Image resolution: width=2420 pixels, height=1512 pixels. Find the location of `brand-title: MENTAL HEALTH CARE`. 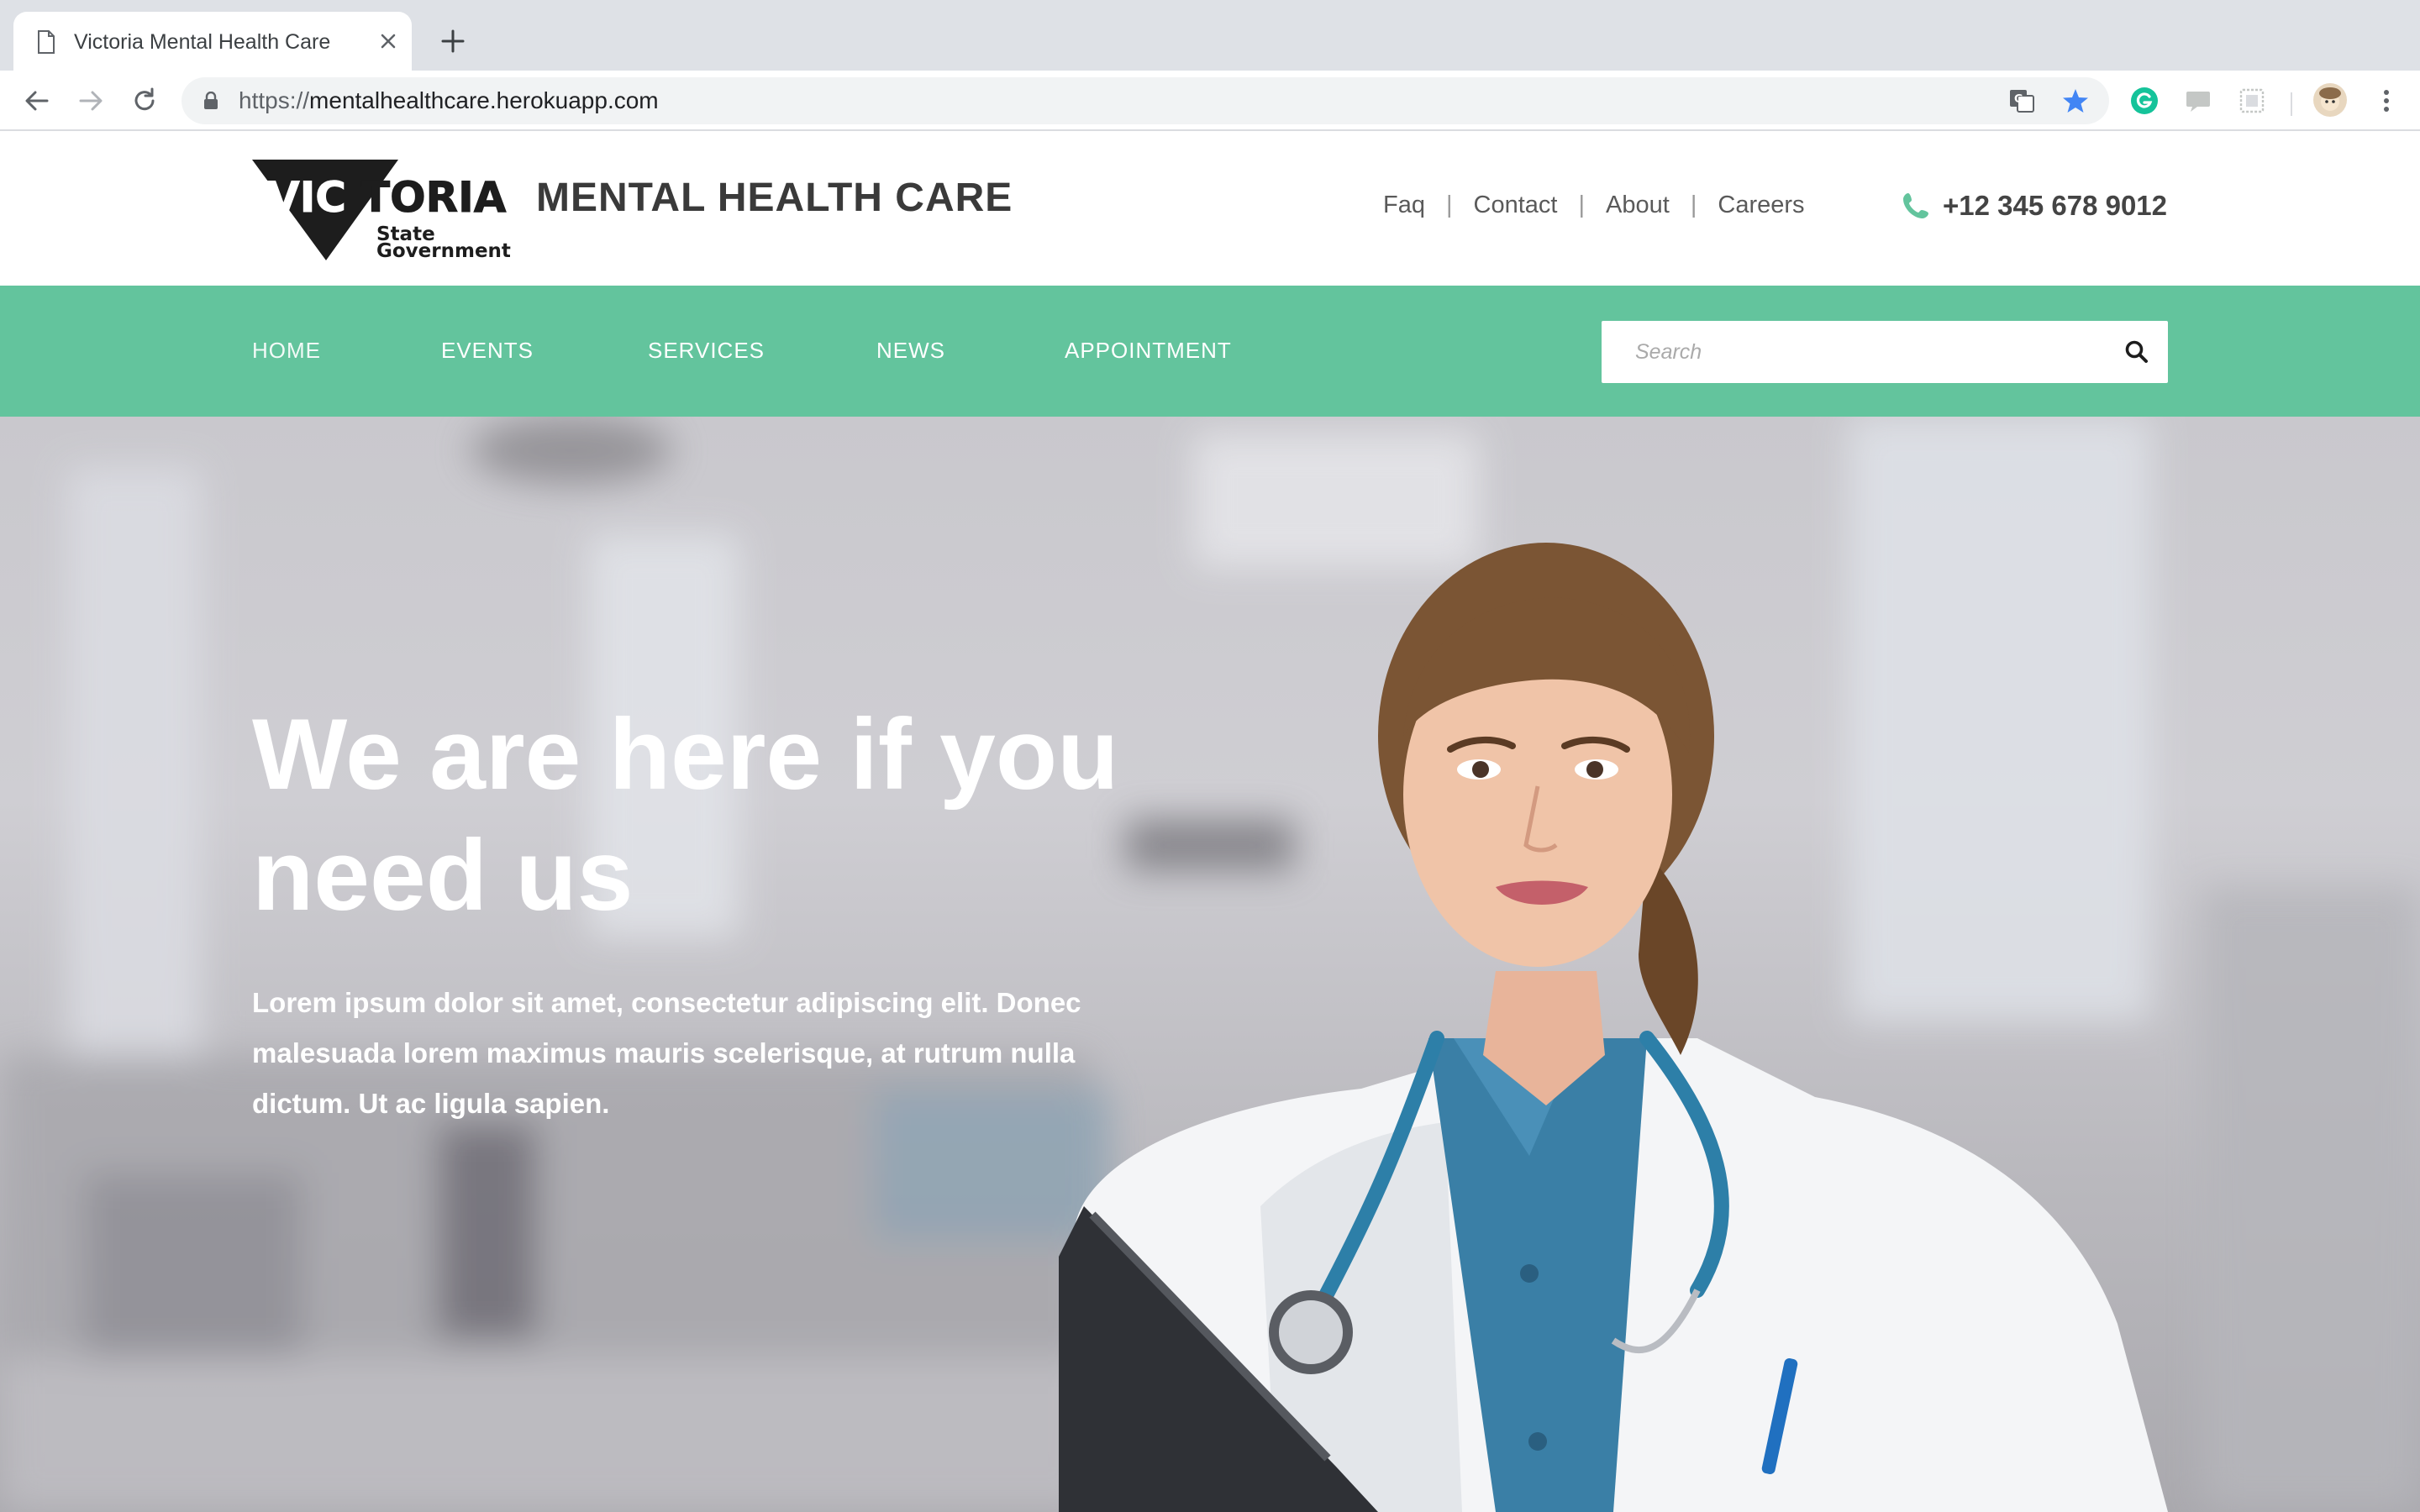

brand-title: MENTAL HEALTH CARE is located at coordinates (774, 198).